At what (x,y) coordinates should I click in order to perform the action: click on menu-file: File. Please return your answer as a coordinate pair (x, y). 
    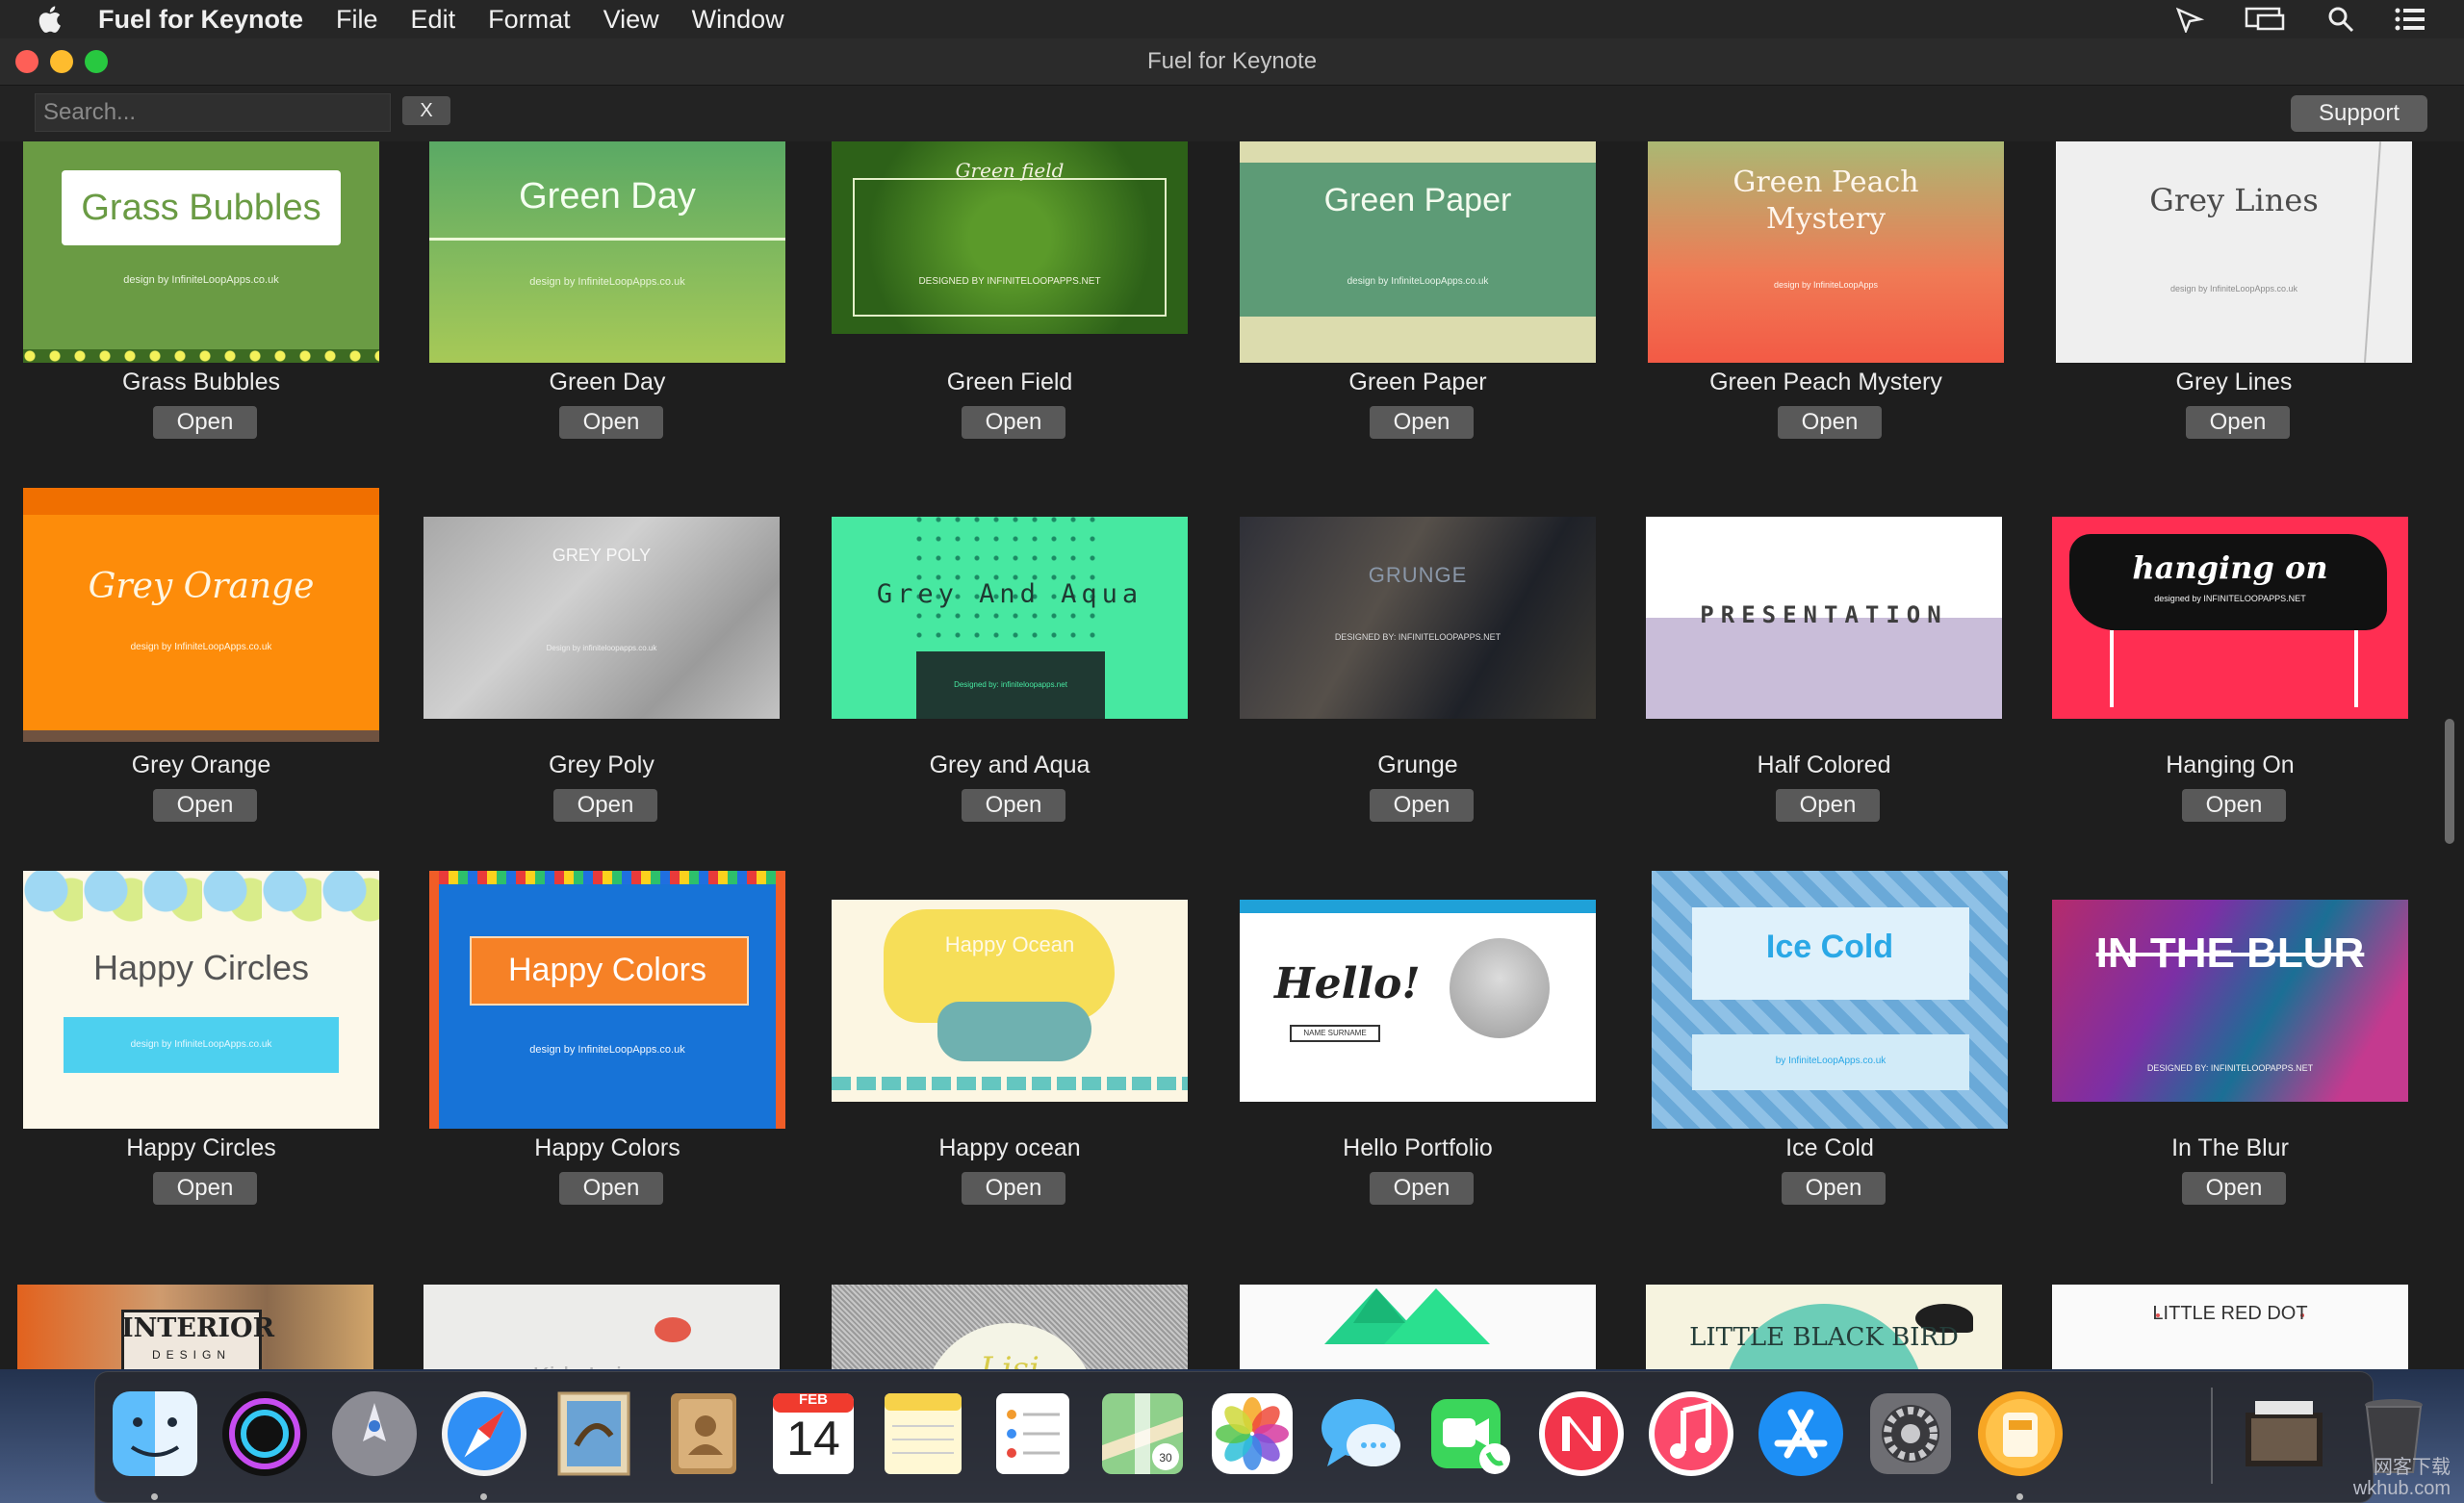
    Looking at the image, I should click on (357, 20).